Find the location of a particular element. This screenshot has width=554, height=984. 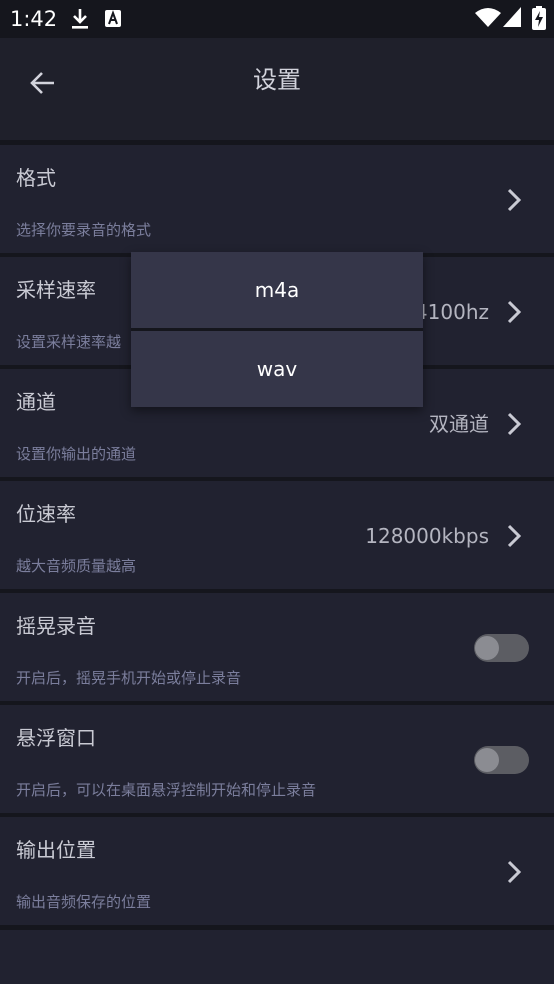

setting-row-shake-record: 摇晃录音 开启后，摇晃手机开始或停止录音 is located at coordinates (277, 647).